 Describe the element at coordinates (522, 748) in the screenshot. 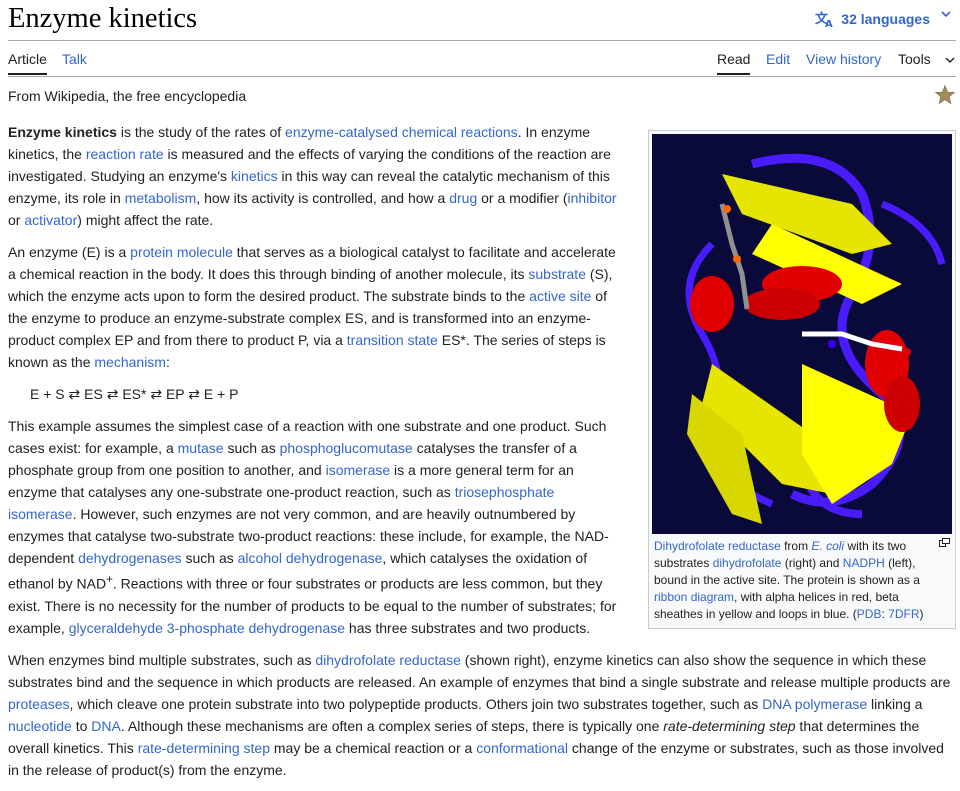

I see `article-link: conformational` at that location.